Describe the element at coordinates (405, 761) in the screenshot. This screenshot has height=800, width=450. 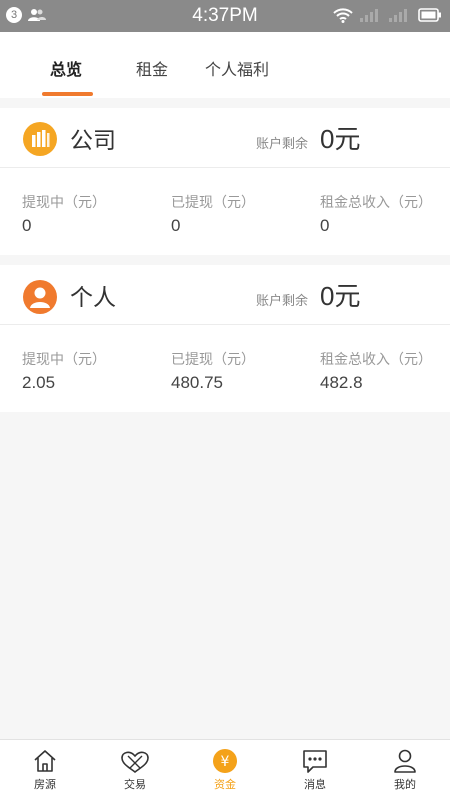
I see `person-icon` at that location.